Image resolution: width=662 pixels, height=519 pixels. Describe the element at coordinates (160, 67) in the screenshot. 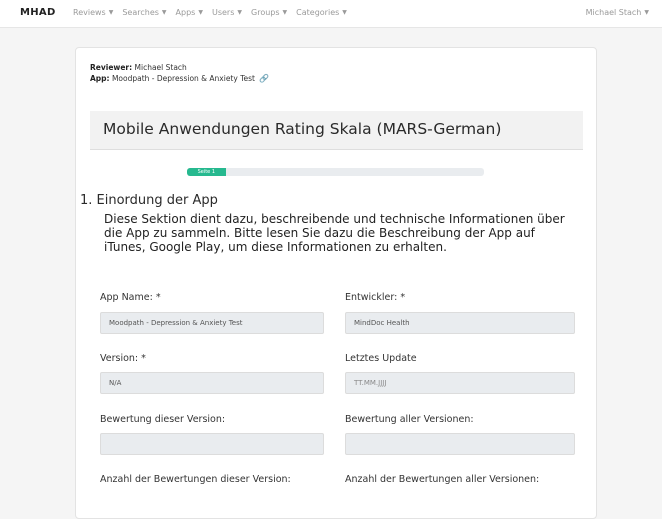

I see `reviewer-value: Michael Stach` at that location.